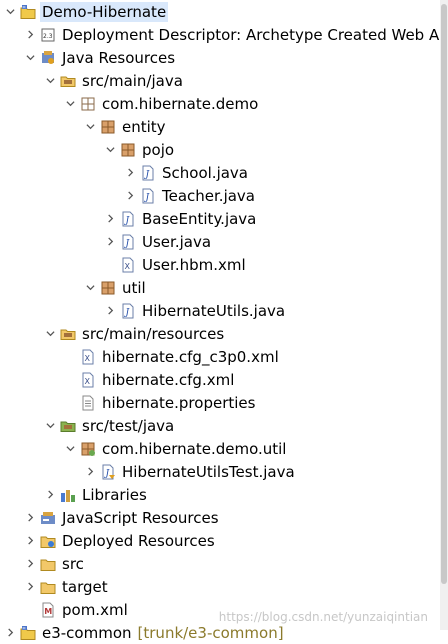 The width and height of the screenshot is (448, 644). Describe the element at coordinates (194, 448) in the screenshot. I see `tree-item-label: com.hibernate.demo.util` at that location.